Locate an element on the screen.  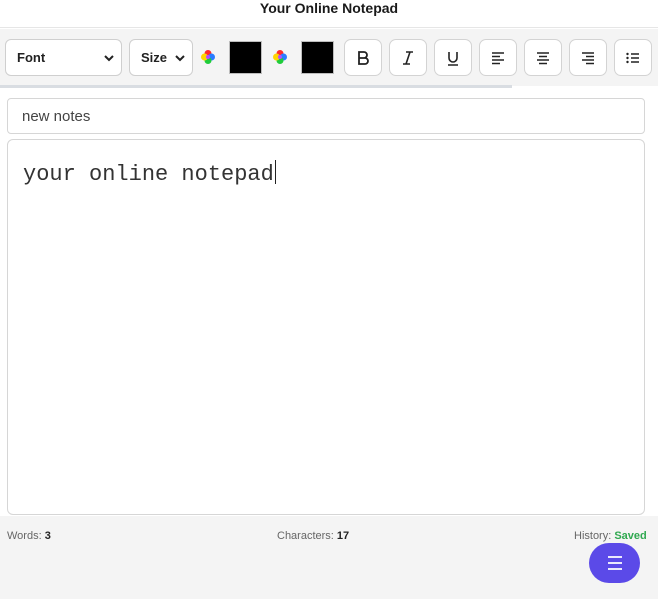
highlight-color-wheel-icon is located at coordinates (280, 57).